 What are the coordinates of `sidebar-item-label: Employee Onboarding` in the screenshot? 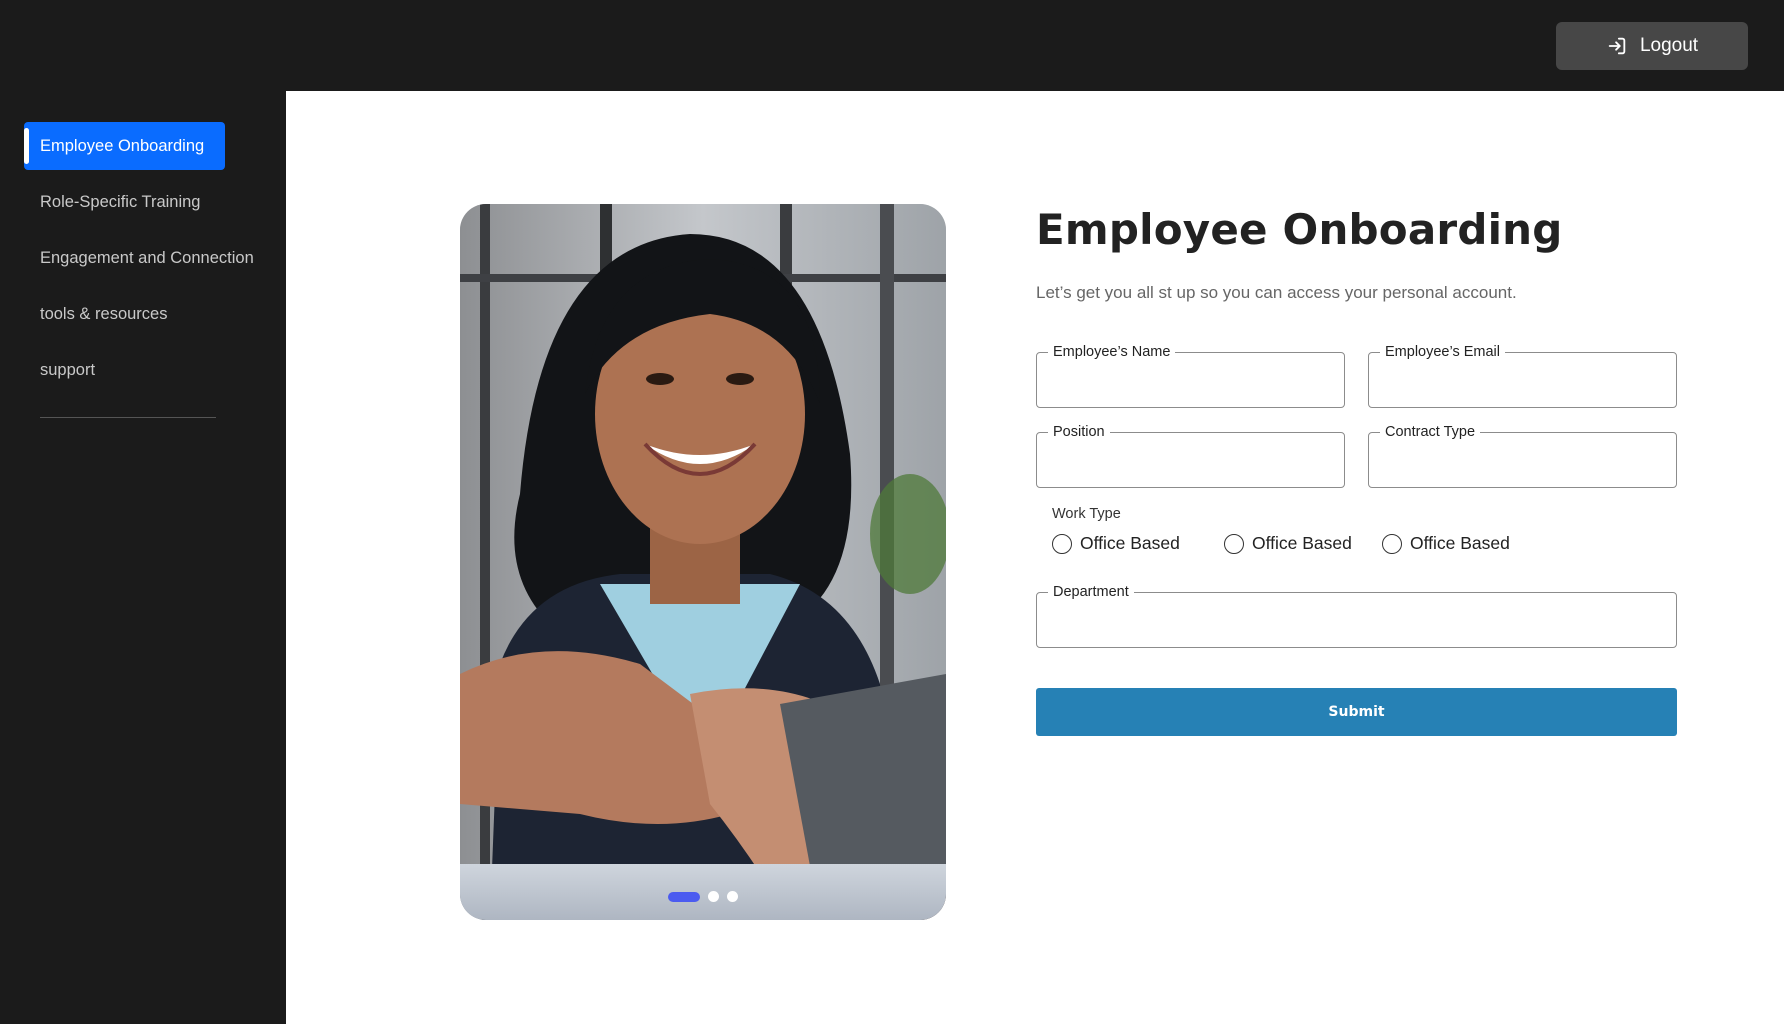 It's located at (122, 145).